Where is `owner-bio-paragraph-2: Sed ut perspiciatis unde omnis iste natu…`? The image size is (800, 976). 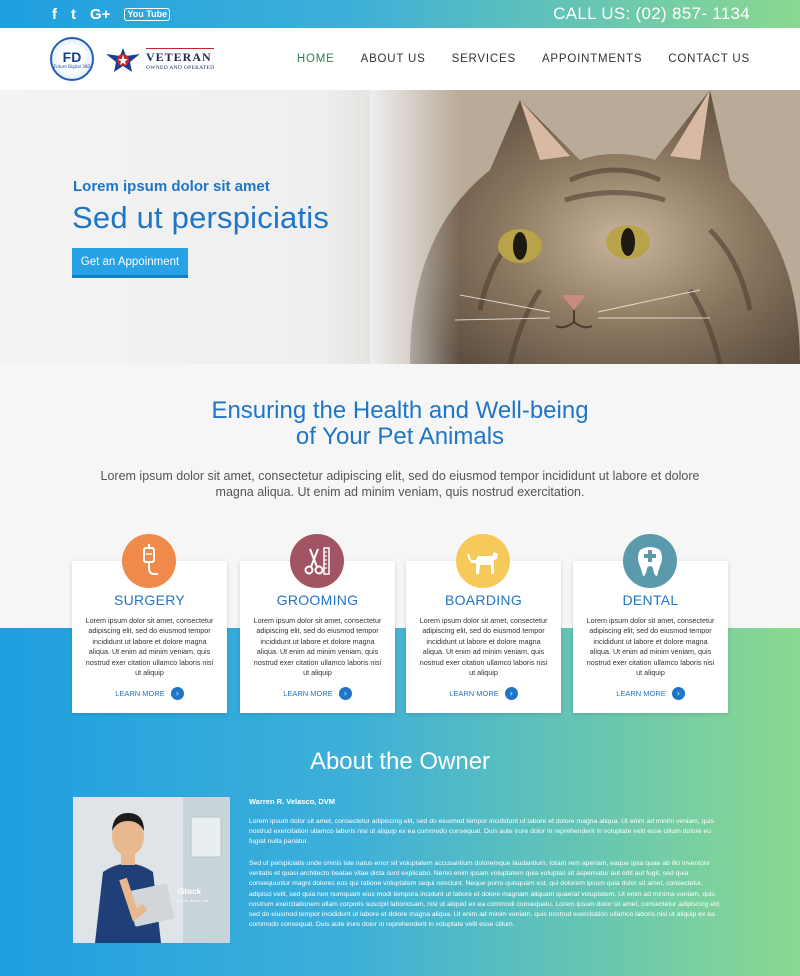 owner-bio-paragraph-2: Sed ut perspiciatis unde omnis iste natu… is located at coordinates (485, 894).